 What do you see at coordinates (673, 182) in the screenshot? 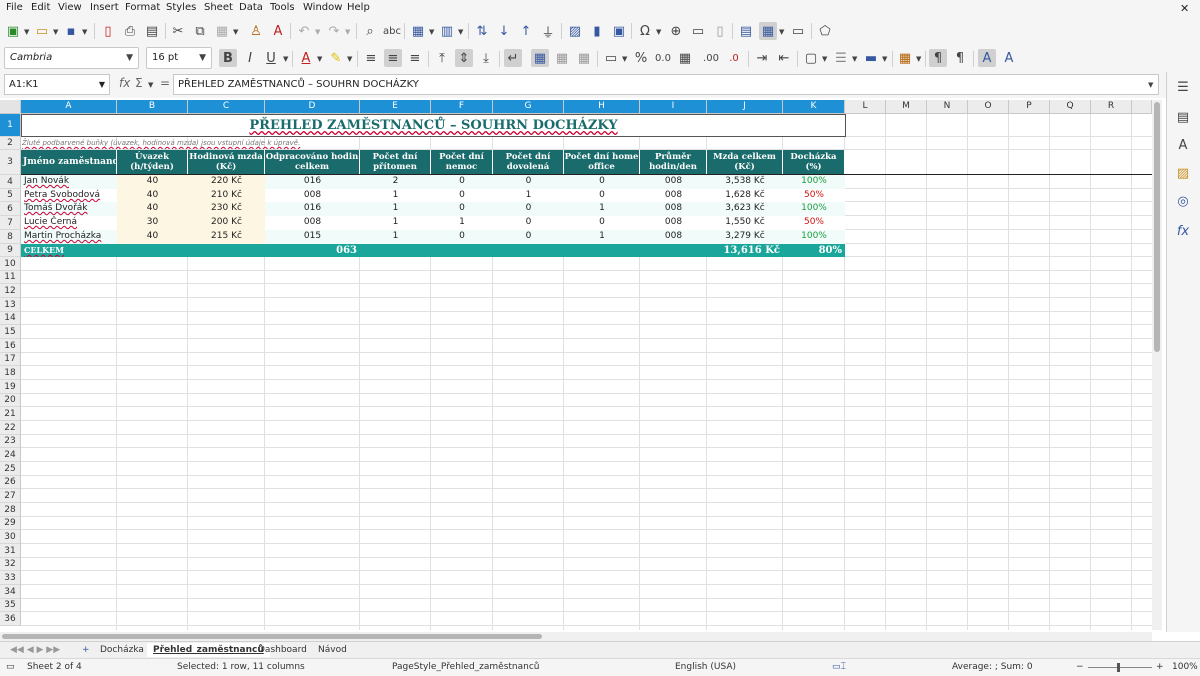
I see `cell-avg-hours: 008` at bounding box center [673, 182].